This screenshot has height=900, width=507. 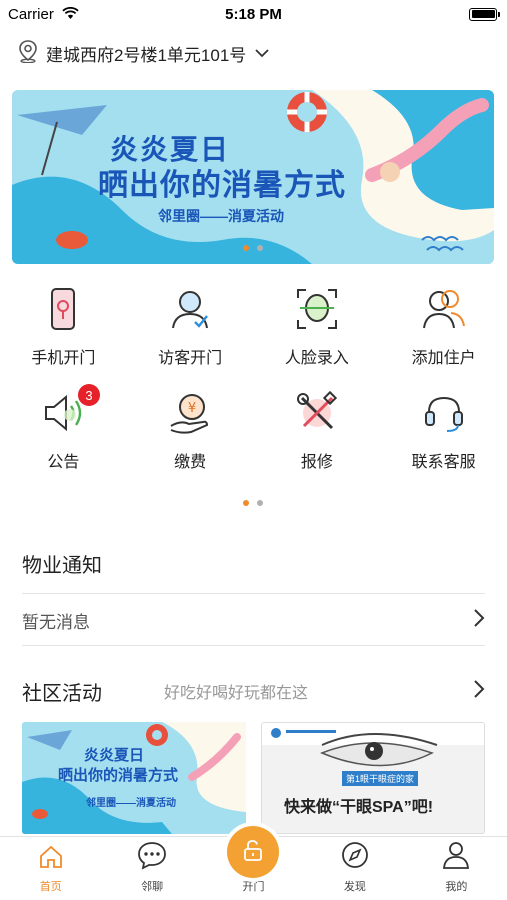 What do you see at coordinates (380, 778) in the screenshot?
I see `card-tag: 第1眼干眼症的家` at bounding box center [380, 778].